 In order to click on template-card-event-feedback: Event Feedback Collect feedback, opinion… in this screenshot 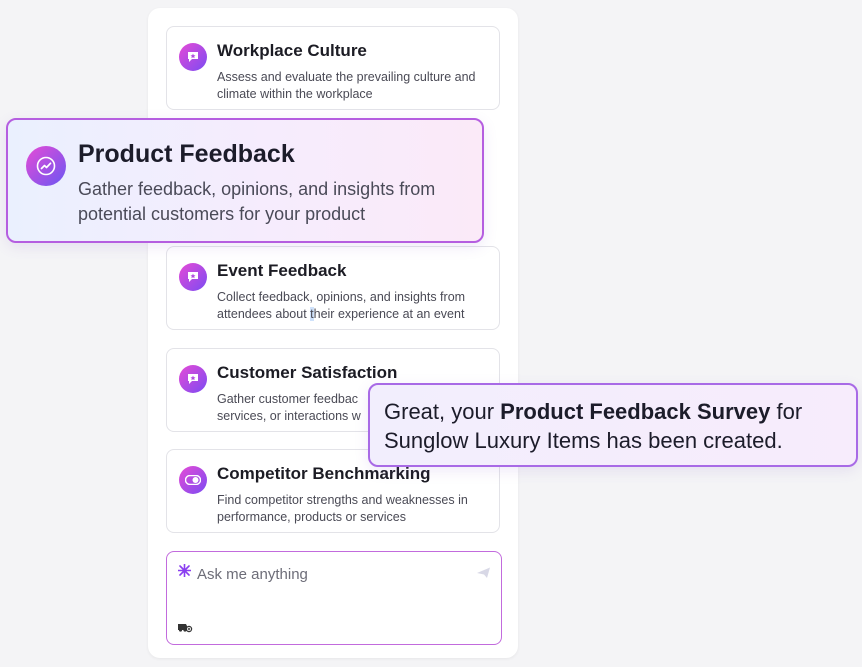, I will do `click(333, 288)`.